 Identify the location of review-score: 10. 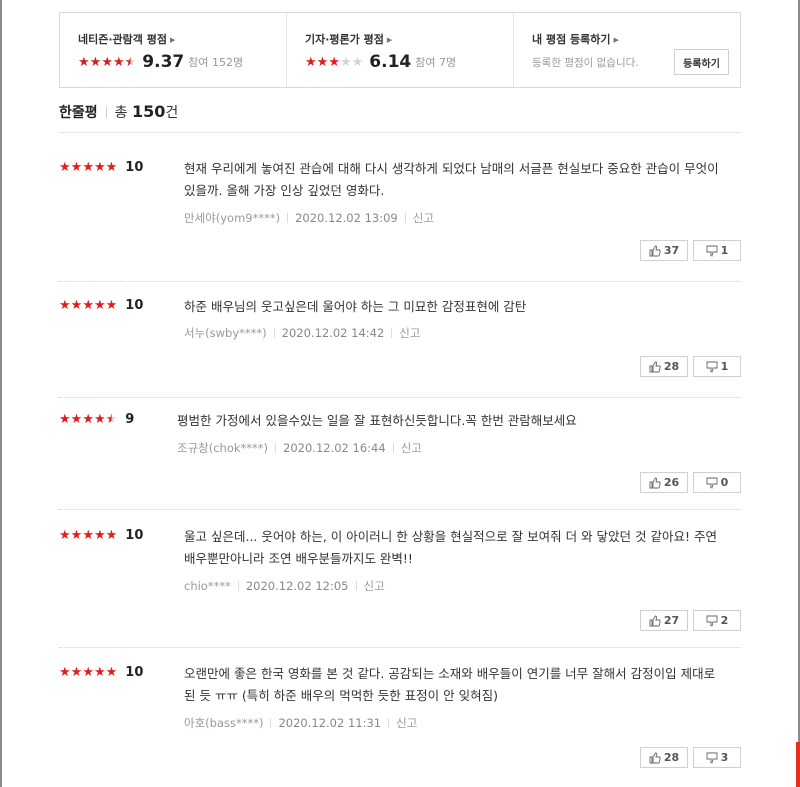
(134, 535).